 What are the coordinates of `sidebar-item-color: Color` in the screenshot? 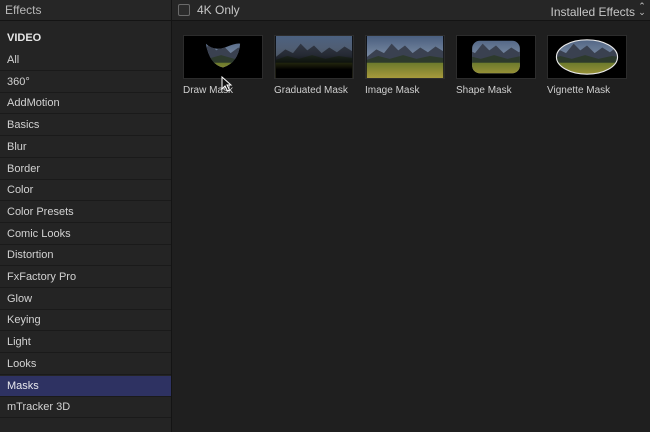 It's located at (85, 191).